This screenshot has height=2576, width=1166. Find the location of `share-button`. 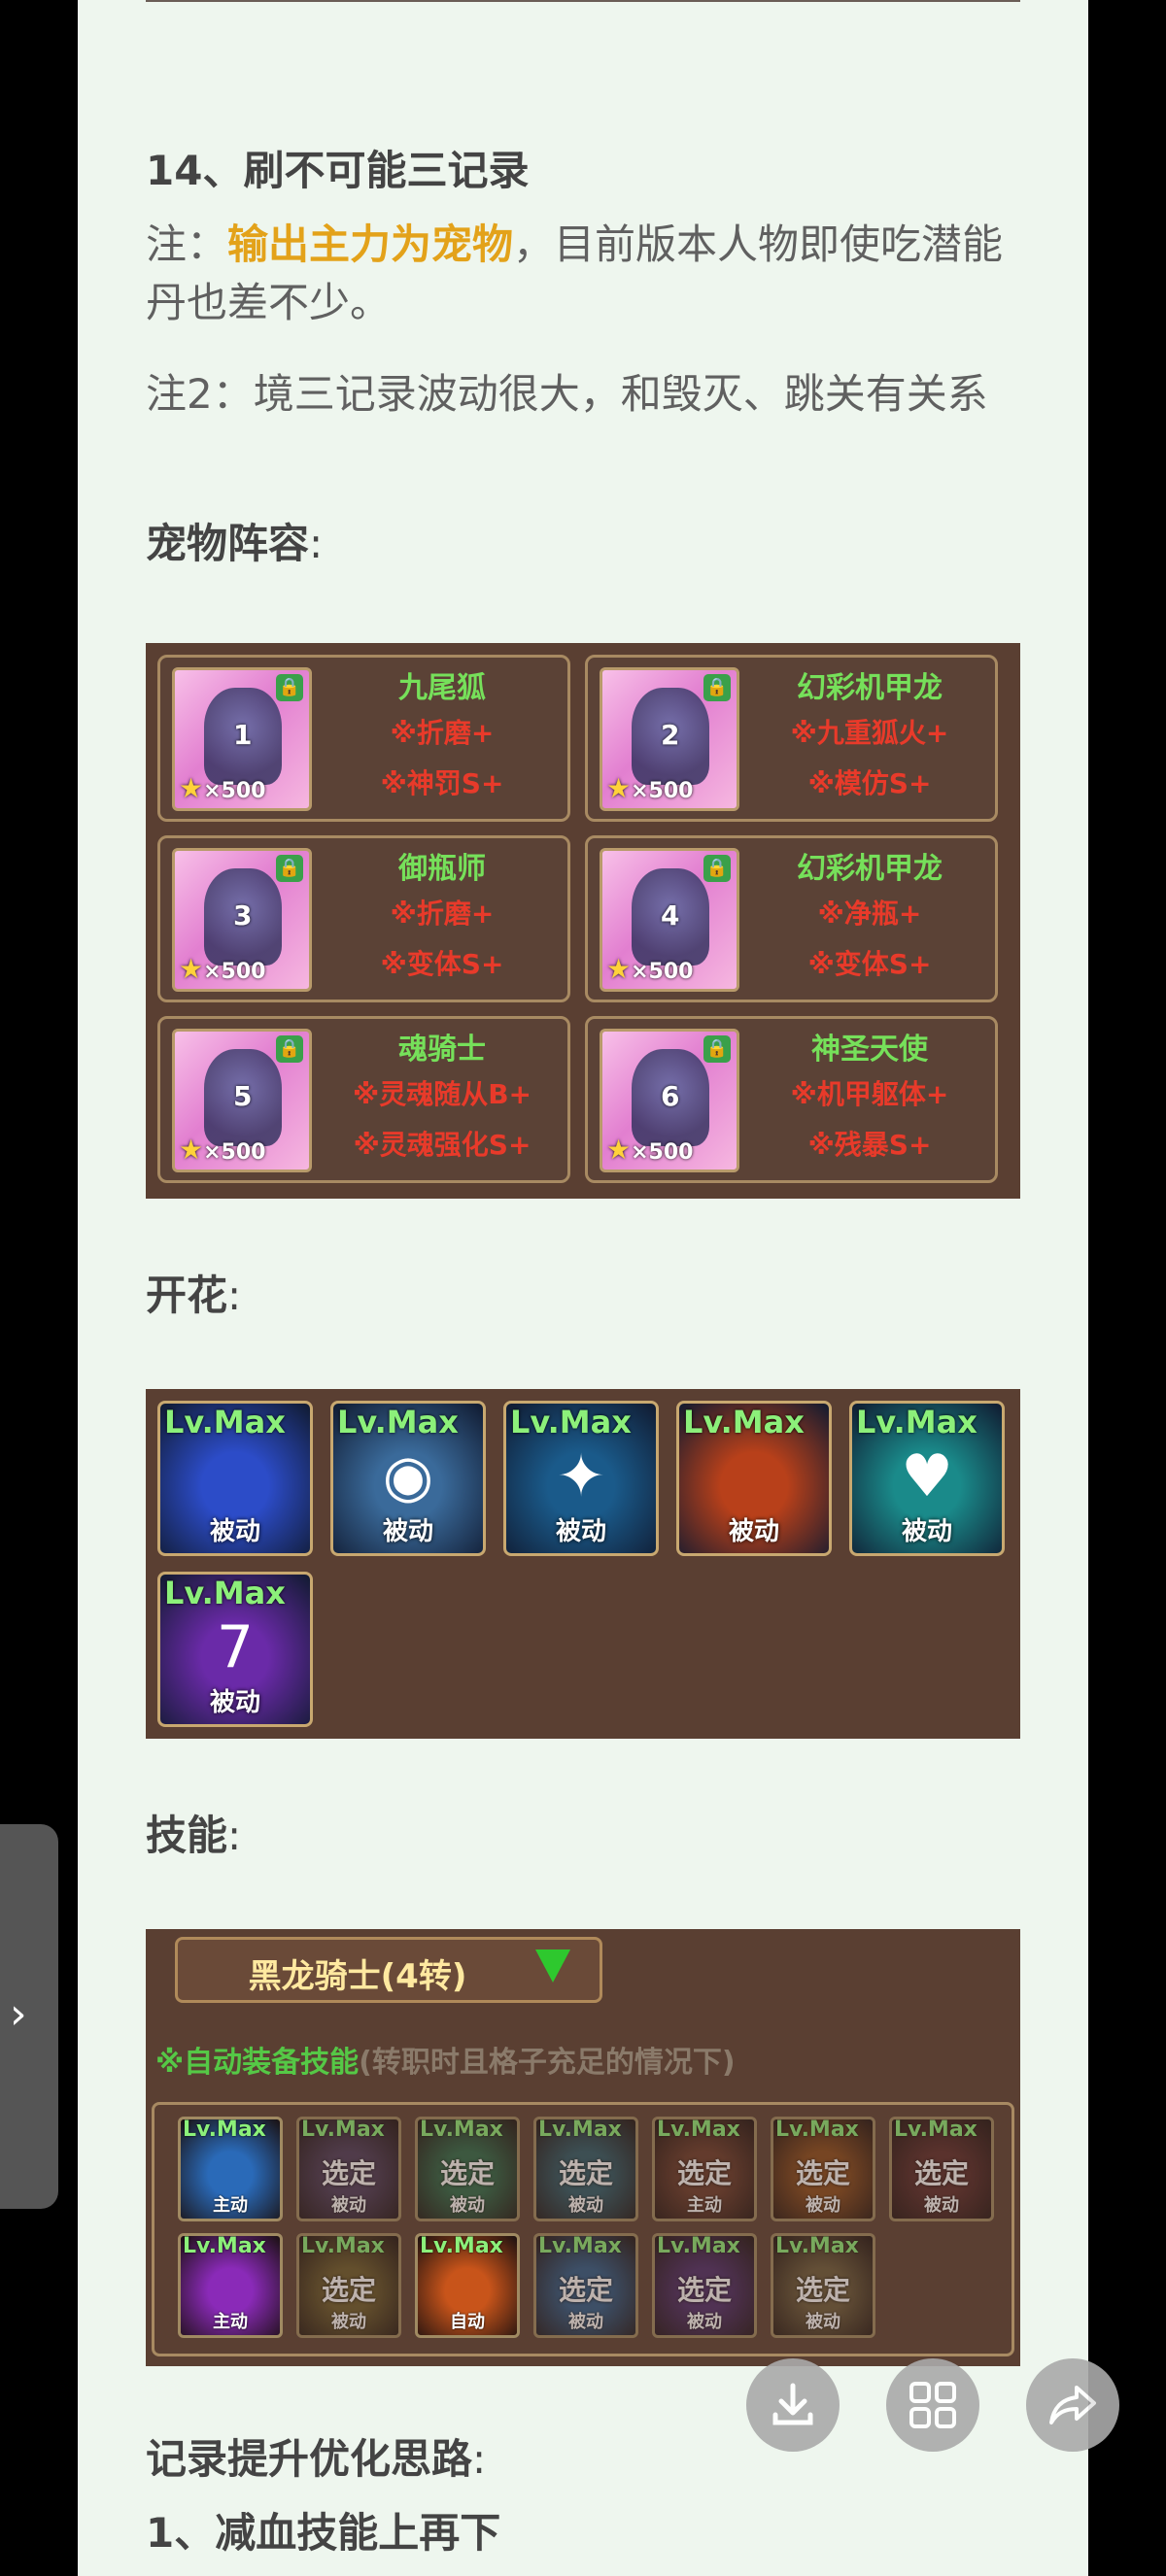

share-button is located at coordinates (1072, 2405).